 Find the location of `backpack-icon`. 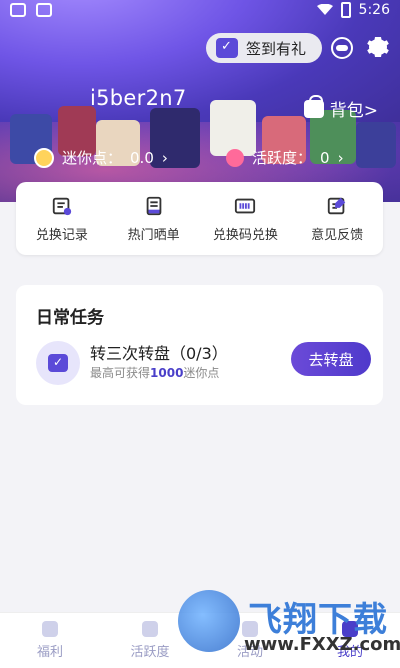

backpack-icon is located at coordinates (313, 106).